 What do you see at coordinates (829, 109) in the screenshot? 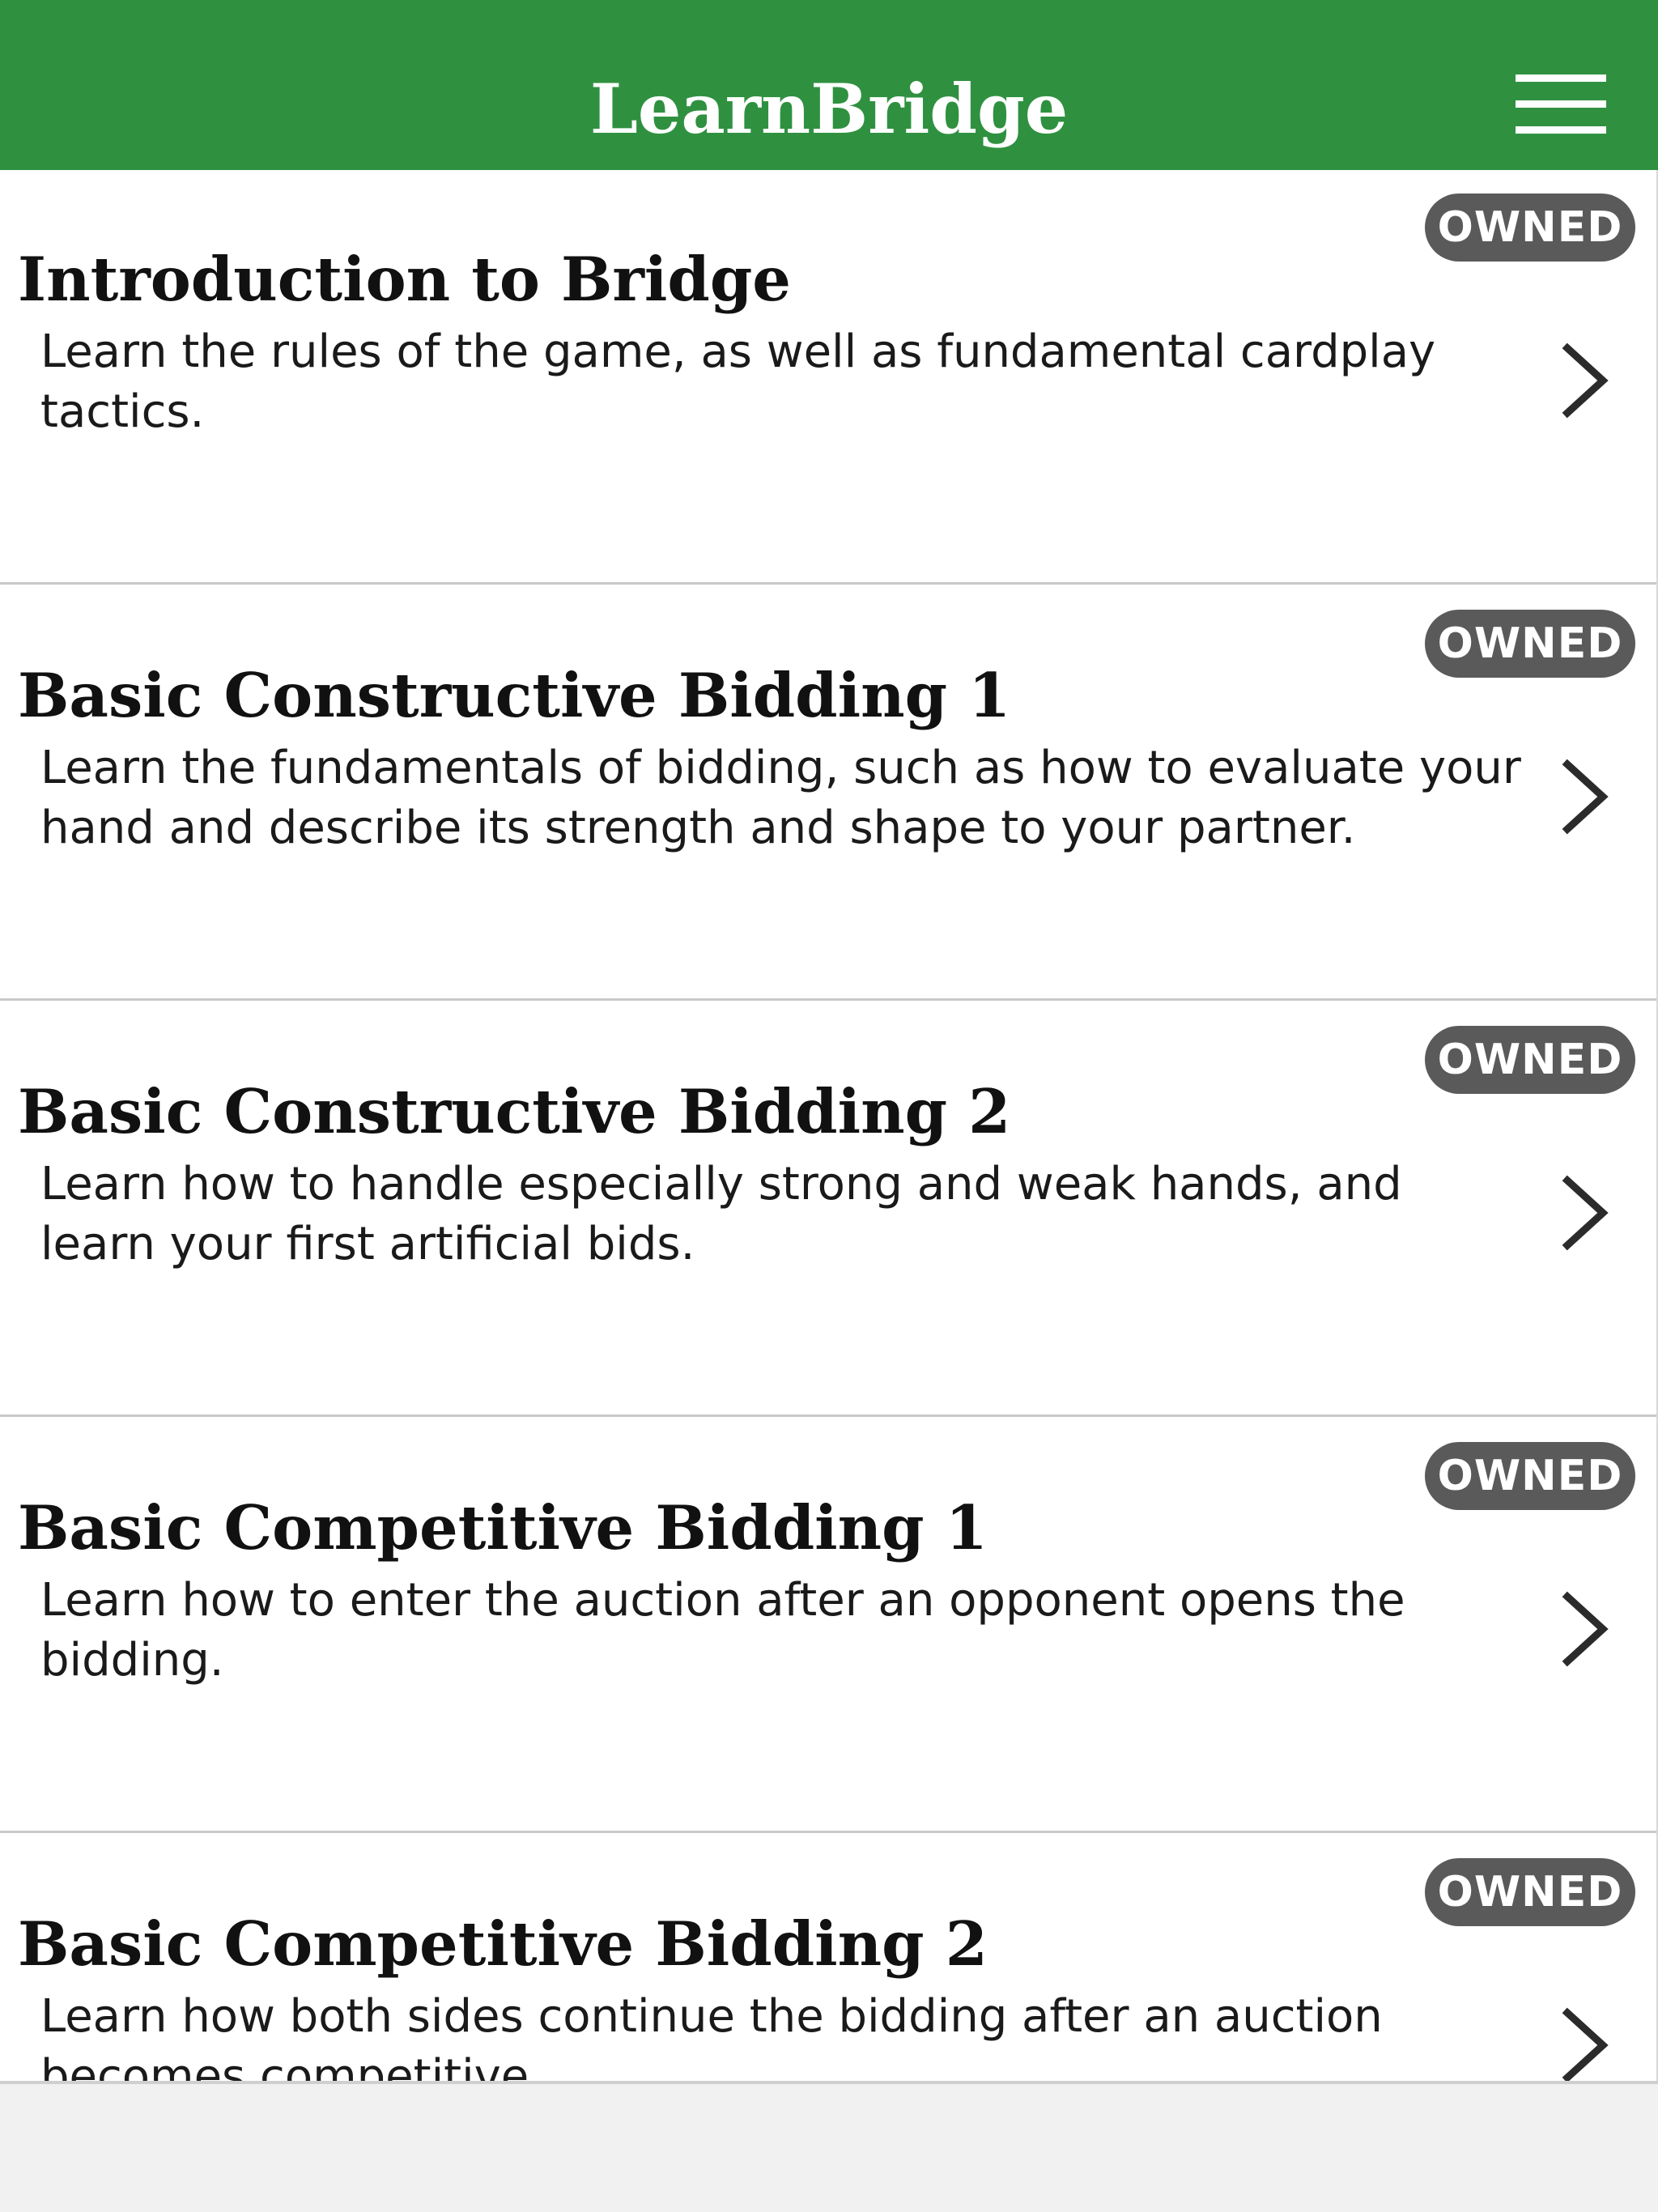
I see `app-title: LearnBridge` at bounding box center [829, 109].